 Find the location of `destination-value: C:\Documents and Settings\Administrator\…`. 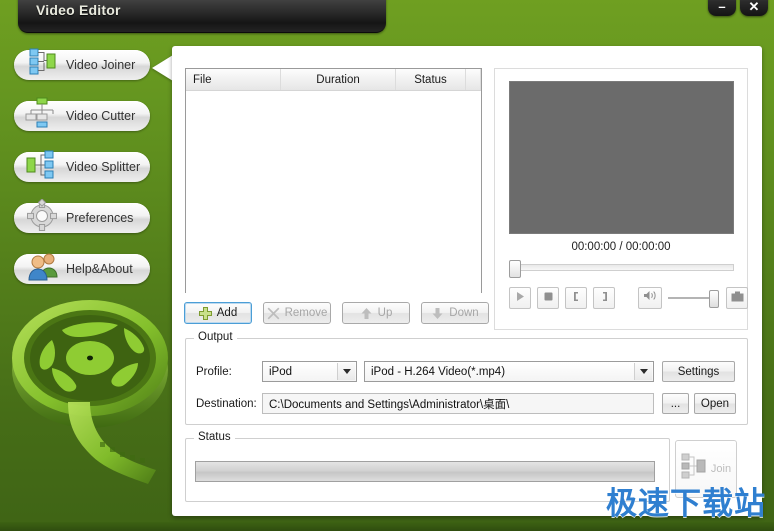

destination-value: C:\Documents and Settings\Administrator\… is located at coordinates (389, 404).